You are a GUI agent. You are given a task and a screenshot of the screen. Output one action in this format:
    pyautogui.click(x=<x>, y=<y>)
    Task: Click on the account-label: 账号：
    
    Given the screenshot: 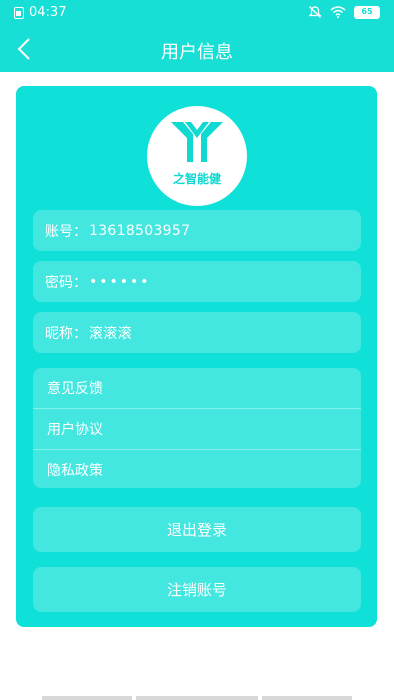 What is the action you would take?
    pyautogui.click(x=66, y=231)
    